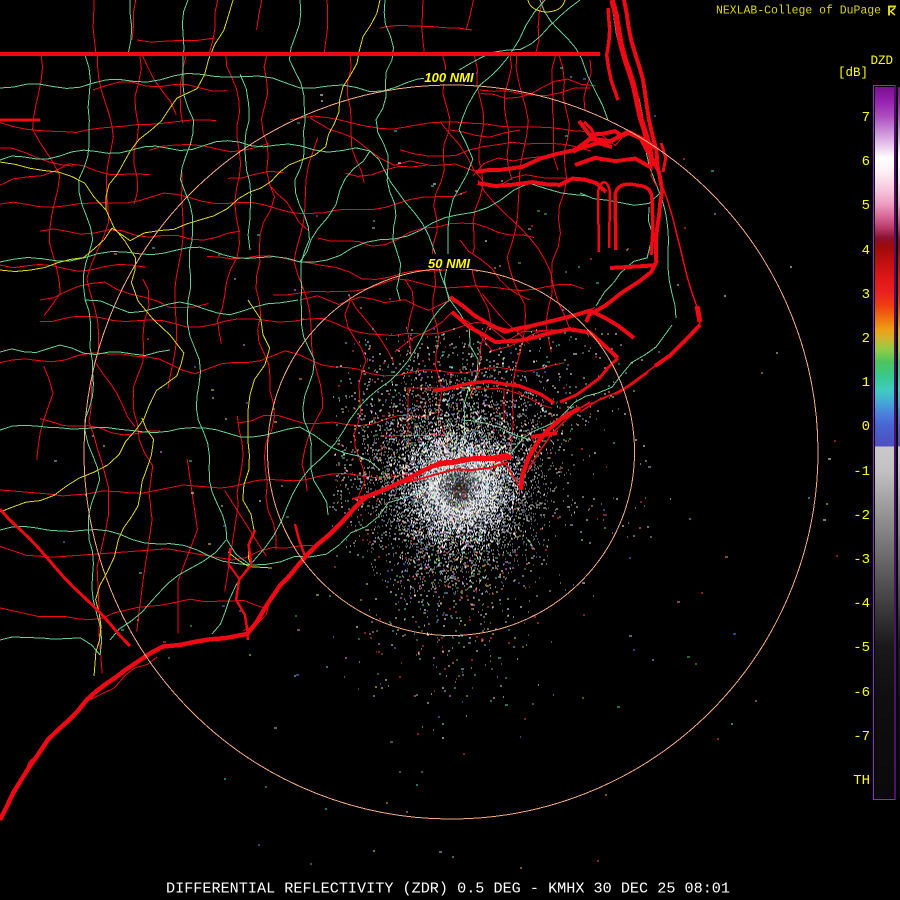 This screenshot has width=900, height=900. What do you see at coordinates (866, 251) in the screenshot?
I see `svg-text: 4` at bounding box center [866, 251].